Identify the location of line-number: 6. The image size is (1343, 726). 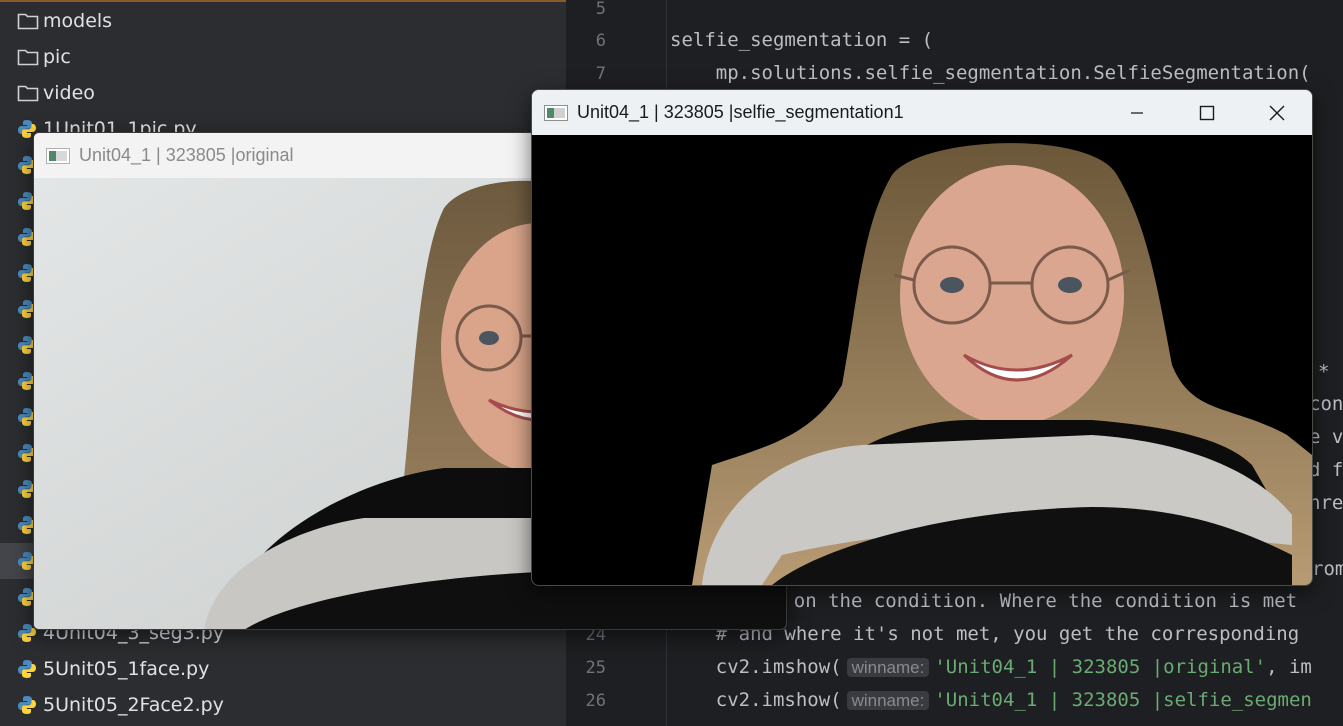
(600, 41).